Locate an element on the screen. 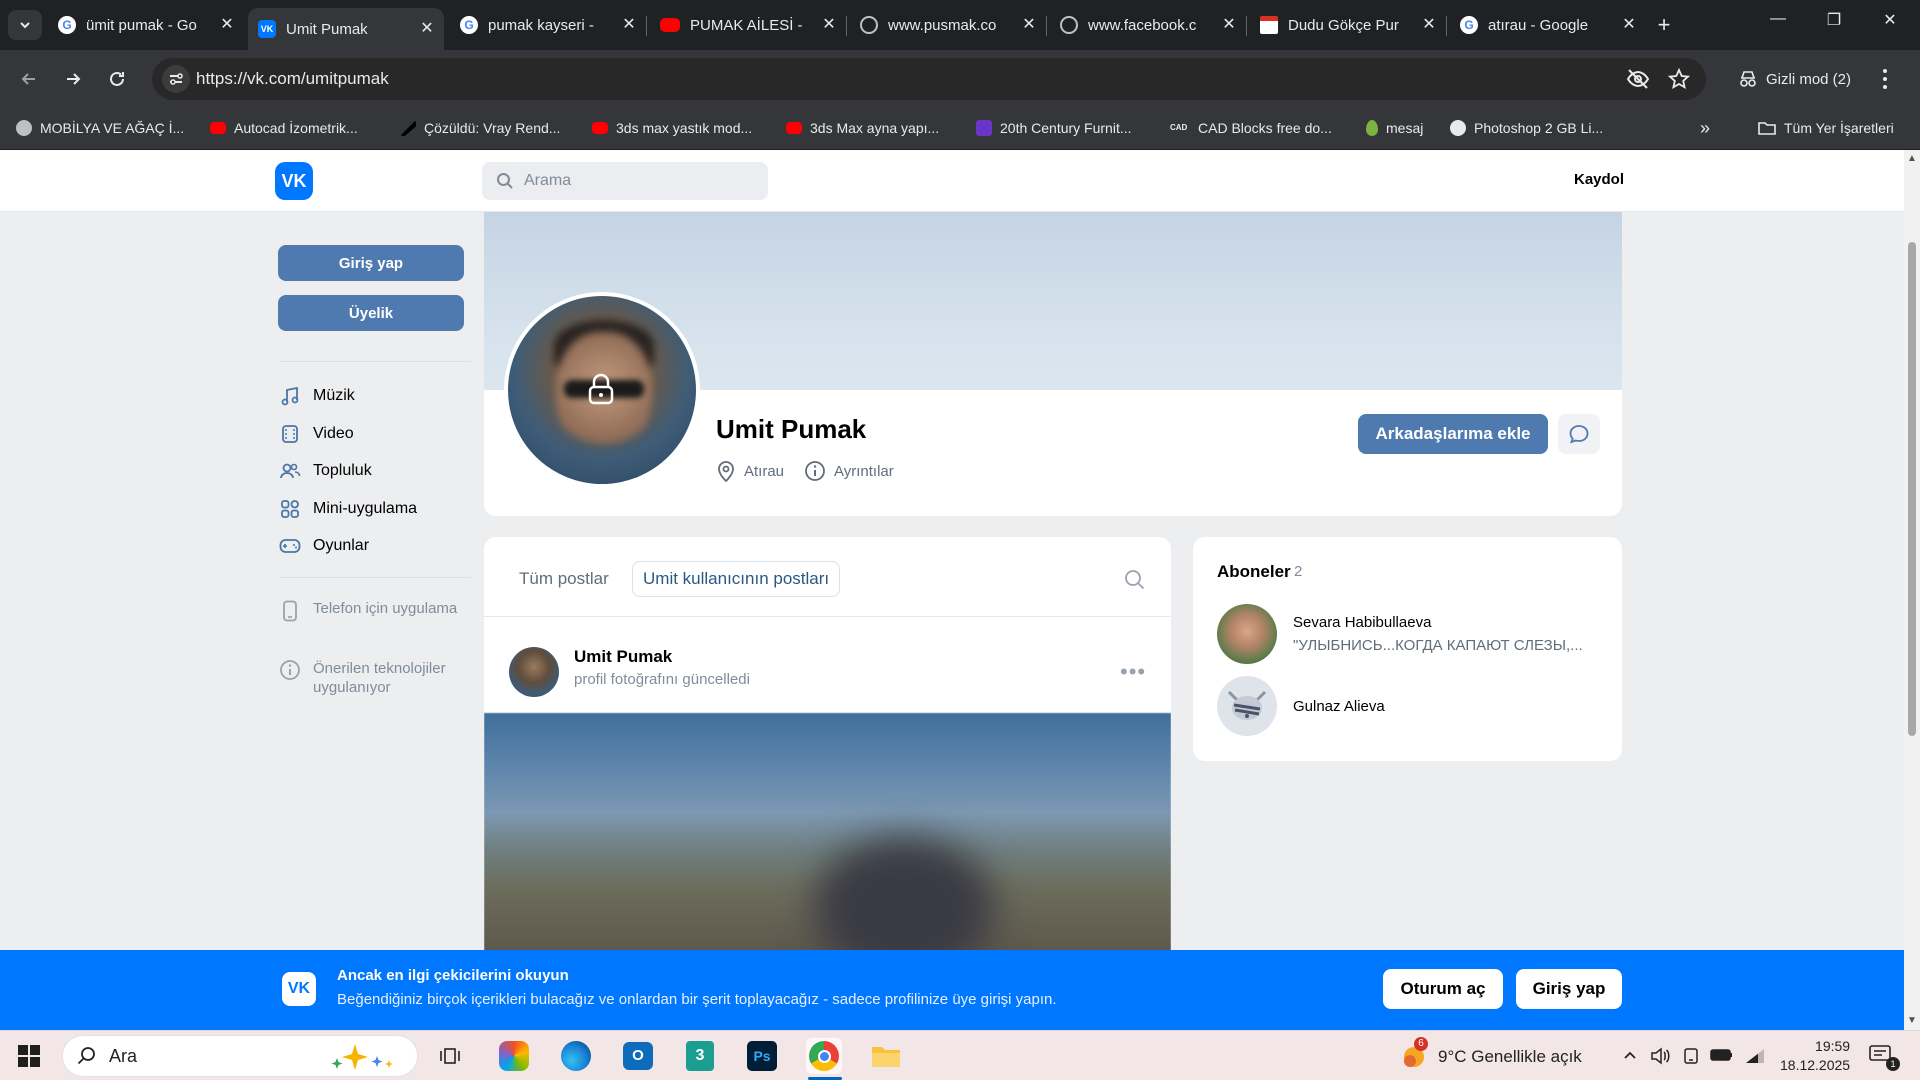 The image size is (1920, 1080). minimize-button: — is located at coordinates (1778, 19).